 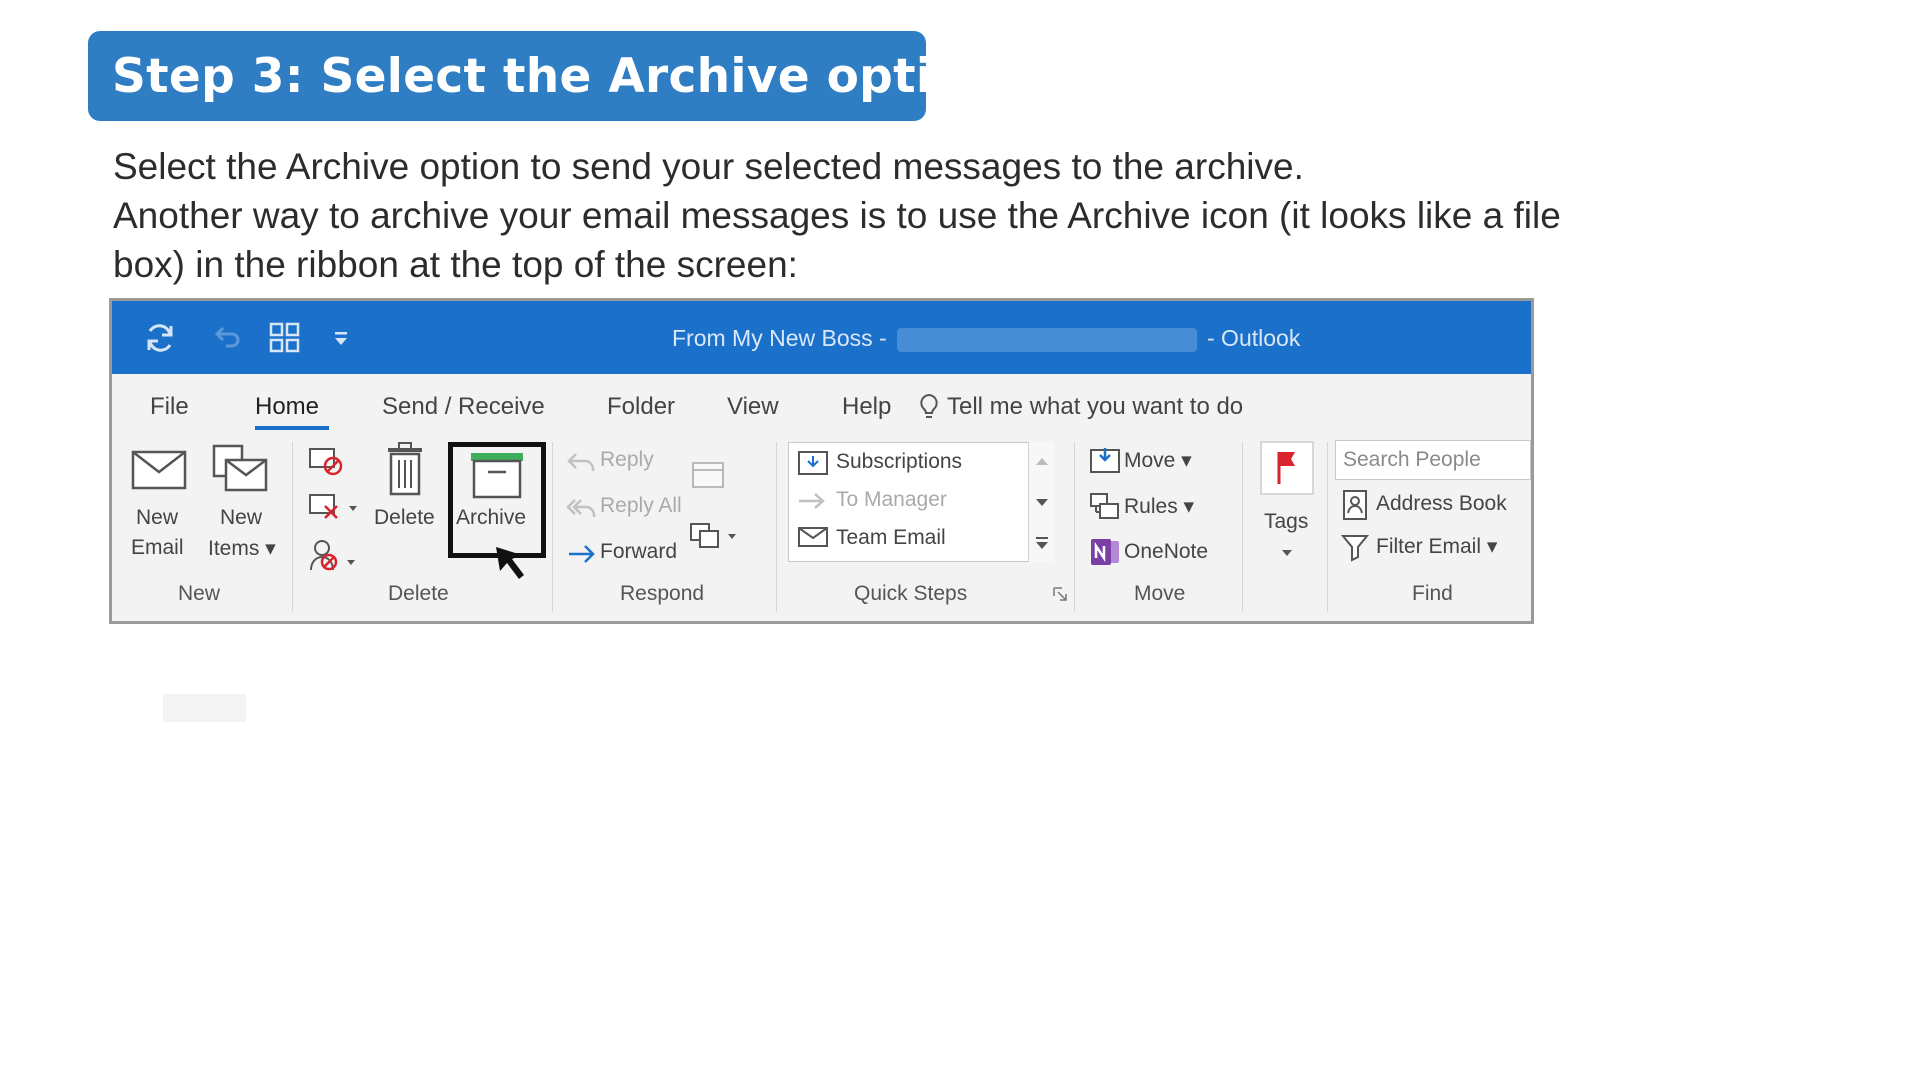 I want to click on dialog-launcher-icon, so click(x=1060, y=594).